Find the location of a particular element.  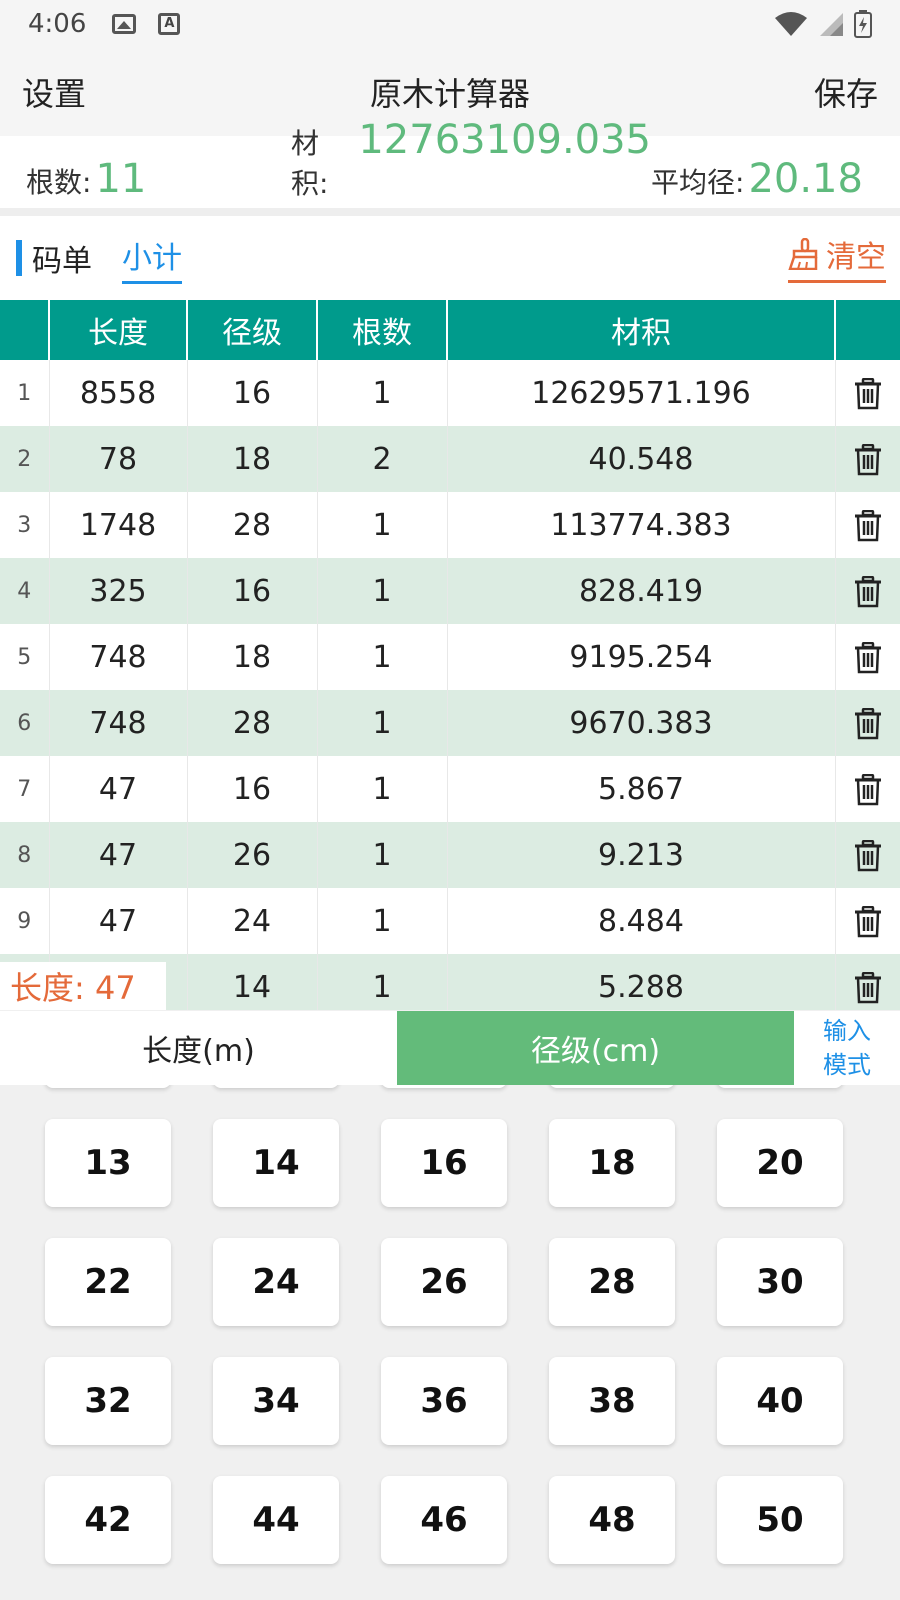

row-length: 78 is located at coordinates (118, 459).